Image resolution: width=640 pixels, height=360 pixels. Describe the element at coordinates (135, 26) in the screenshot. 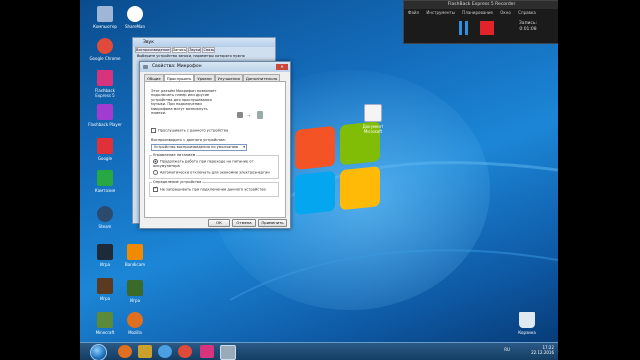

I see `desktop-icon-label: ShareMan` at that location.